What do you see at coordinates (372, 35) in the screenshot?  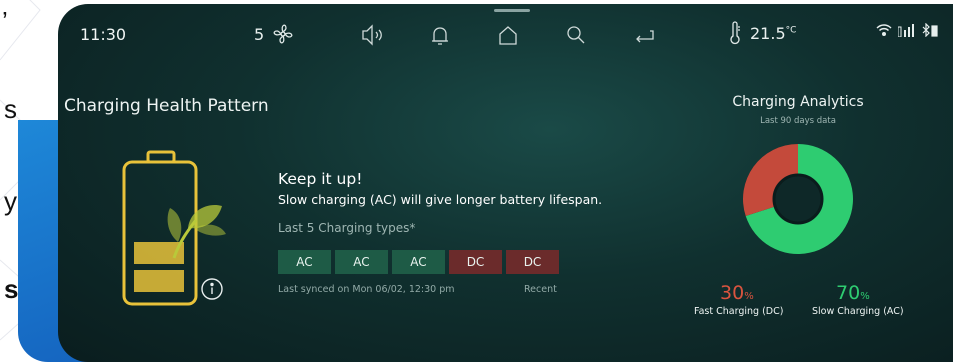 I see `volume-icon` at bounding box center [372, 35].